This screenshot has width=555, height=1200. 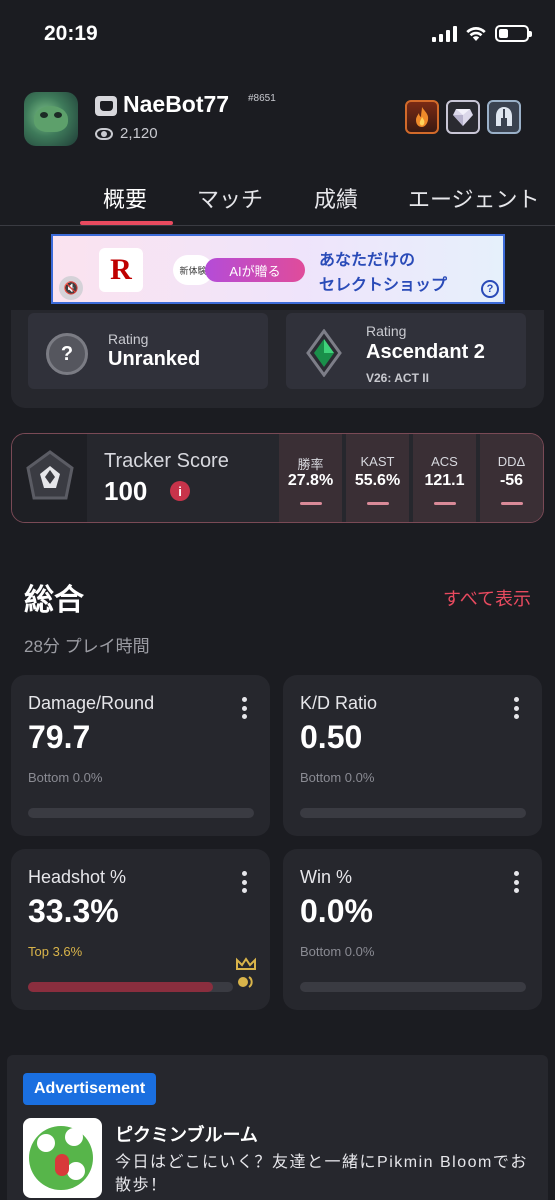 I want to click on rating-act: V26: ACT II, so click(x=397, y=378).